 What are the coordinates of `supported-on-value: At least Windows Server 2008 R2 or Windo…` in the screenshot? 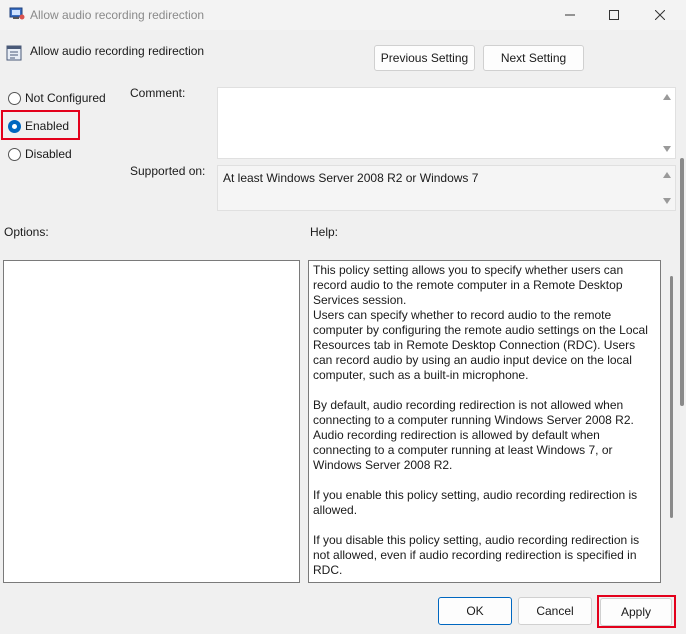 It's located at (351, 178).